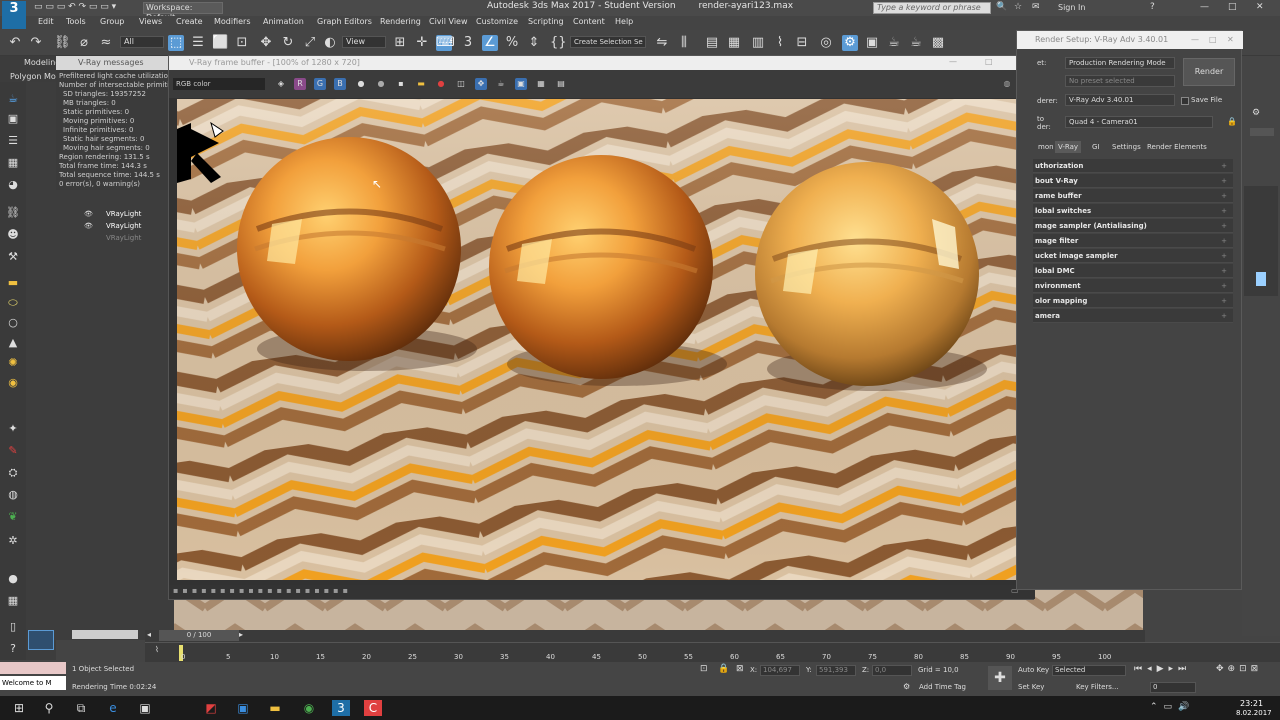 This screenshot has height=720, width=1280. What do you see at coordinates (106, 43) in the screenshot?
I see `bind-space-warp-icon: ≈` at bounding box center [106, 43].